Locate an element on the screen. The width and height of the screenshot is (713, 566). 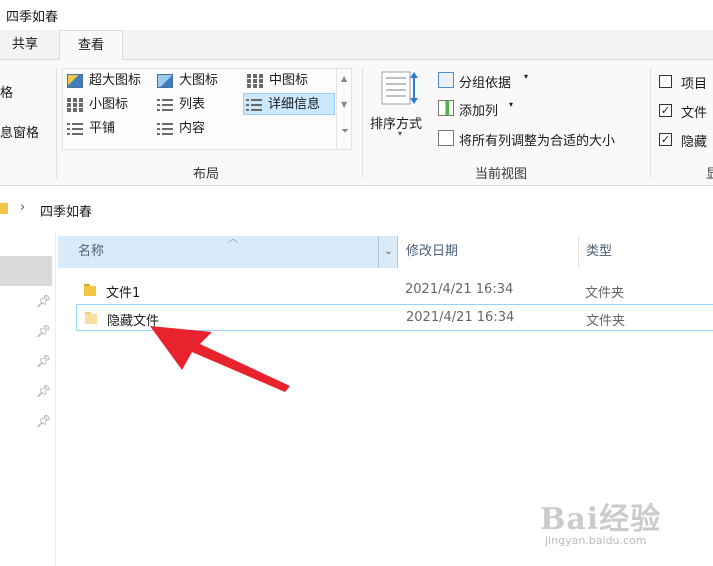
add-column-icon is located at coordinates (446, 108).